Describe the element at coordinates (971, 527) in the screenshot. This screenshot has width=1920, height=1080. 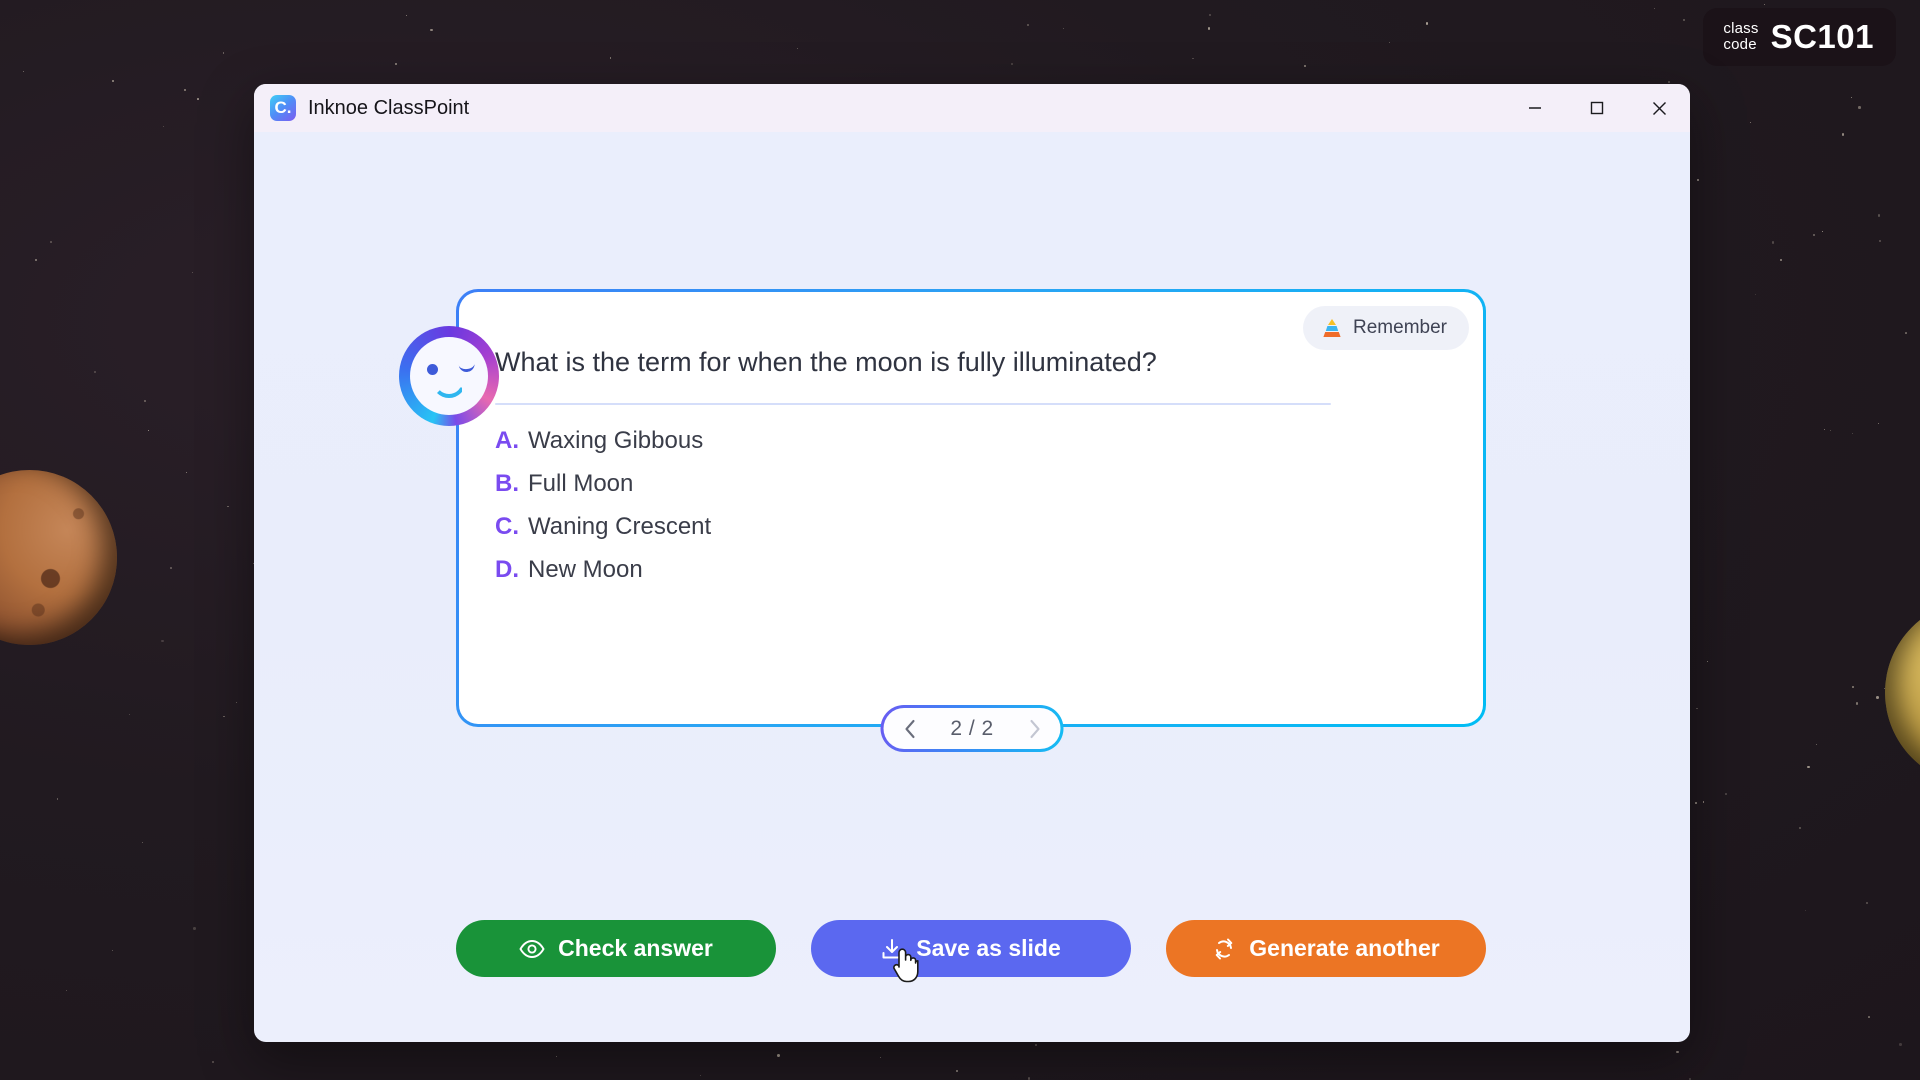
I see `list-item: C. Waning Crescent` at that location.